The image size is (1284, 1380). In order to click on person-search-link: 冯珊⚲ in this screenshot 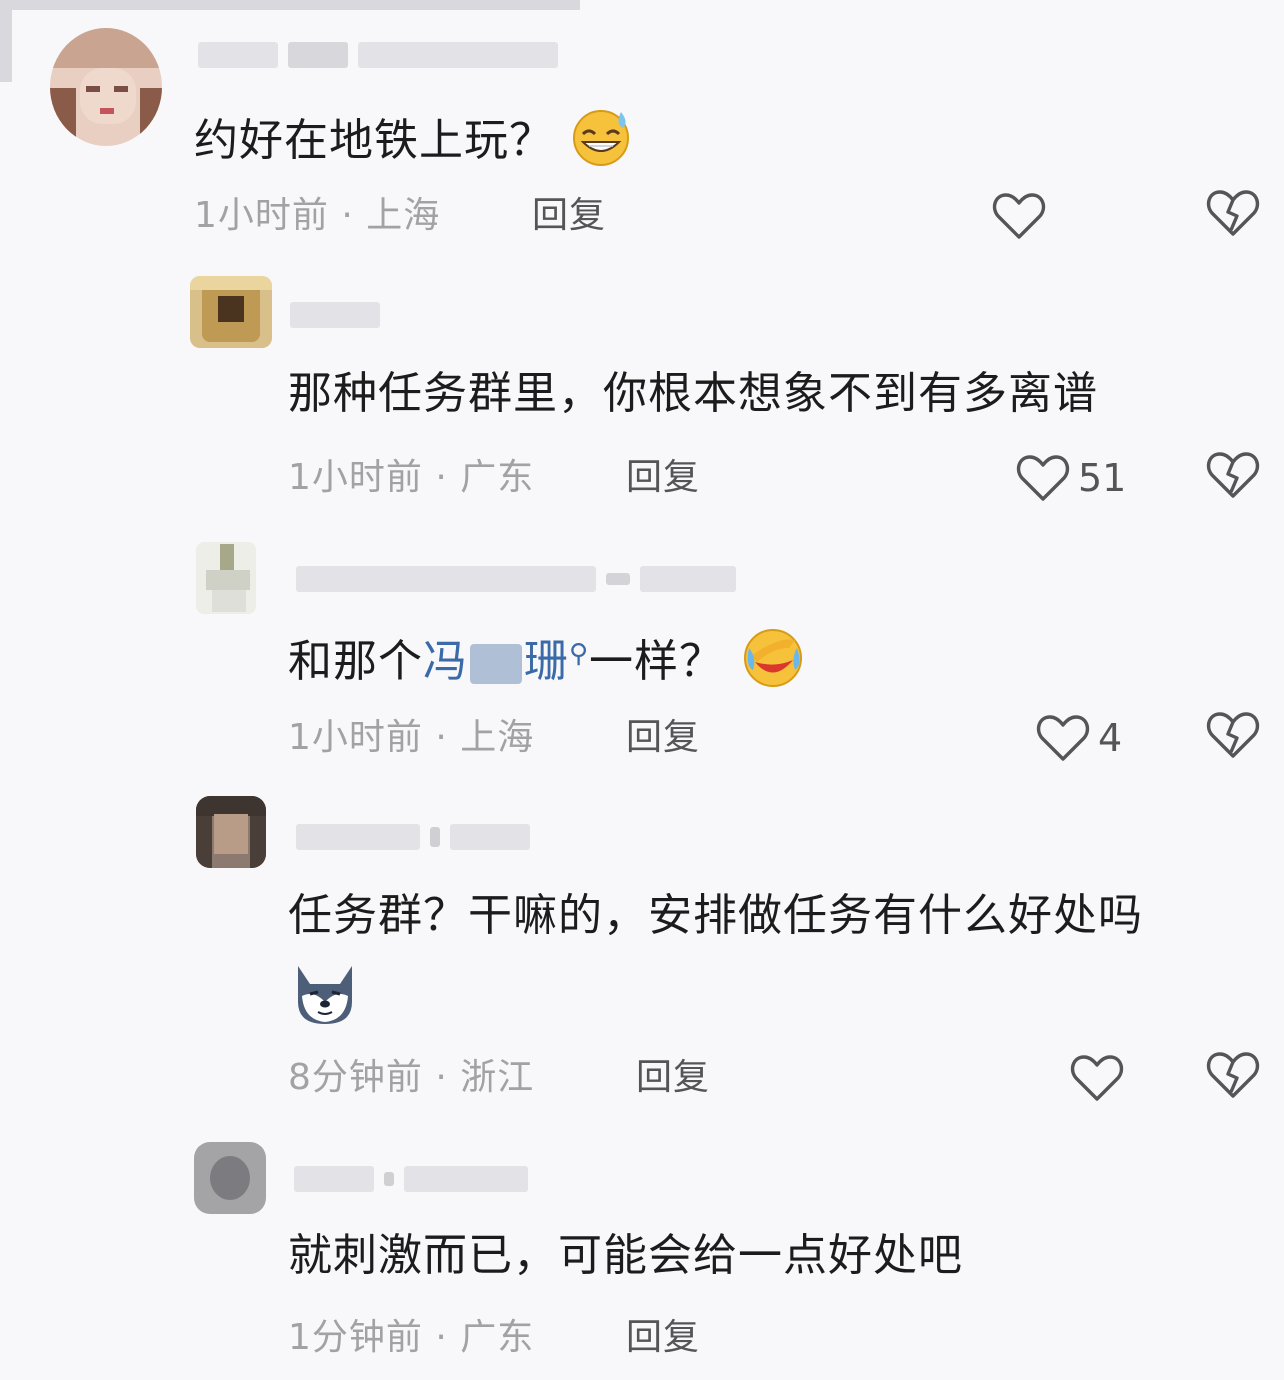, I will do `click(506, 661)`.